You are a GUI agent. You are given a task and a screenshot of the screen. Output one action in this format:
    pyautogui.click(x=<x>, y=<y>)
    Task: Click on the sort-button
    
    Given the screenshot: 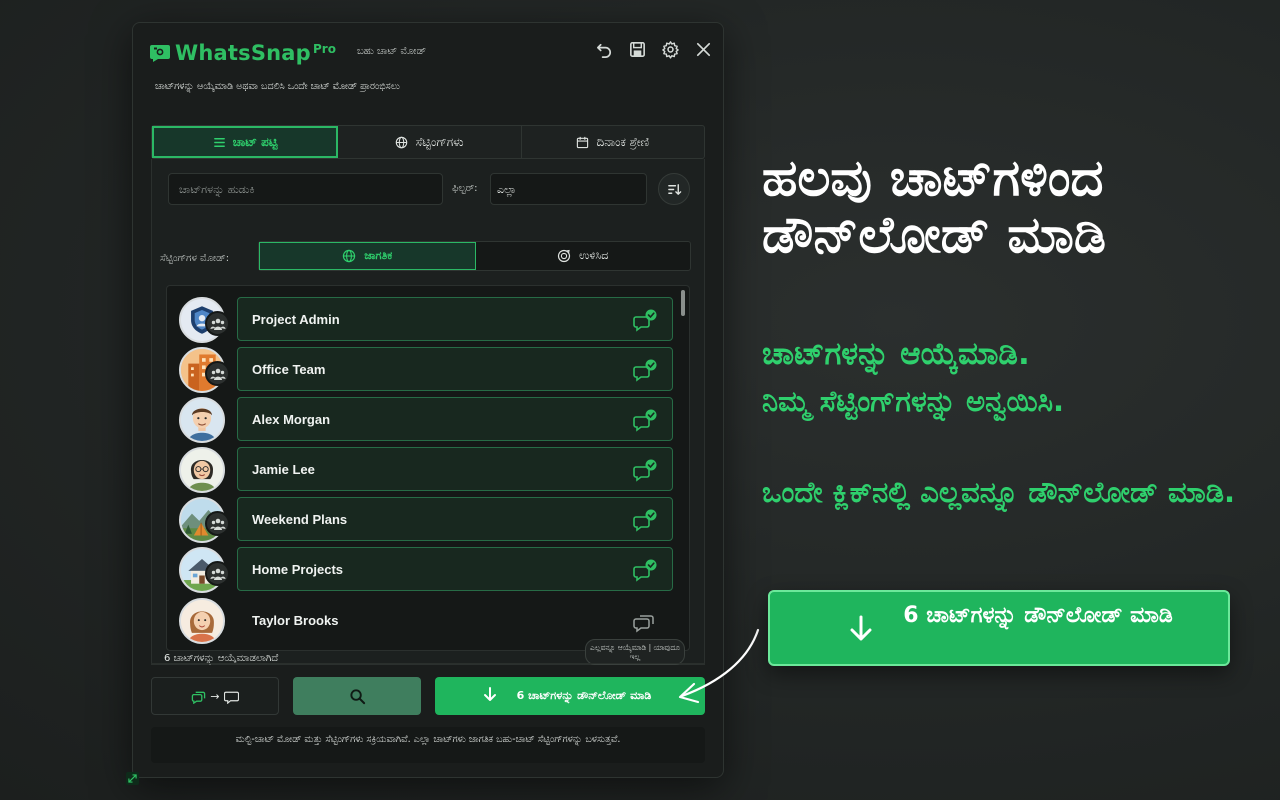 What is the action you would take?
    pyautogui.click(x=674, y=189)
    